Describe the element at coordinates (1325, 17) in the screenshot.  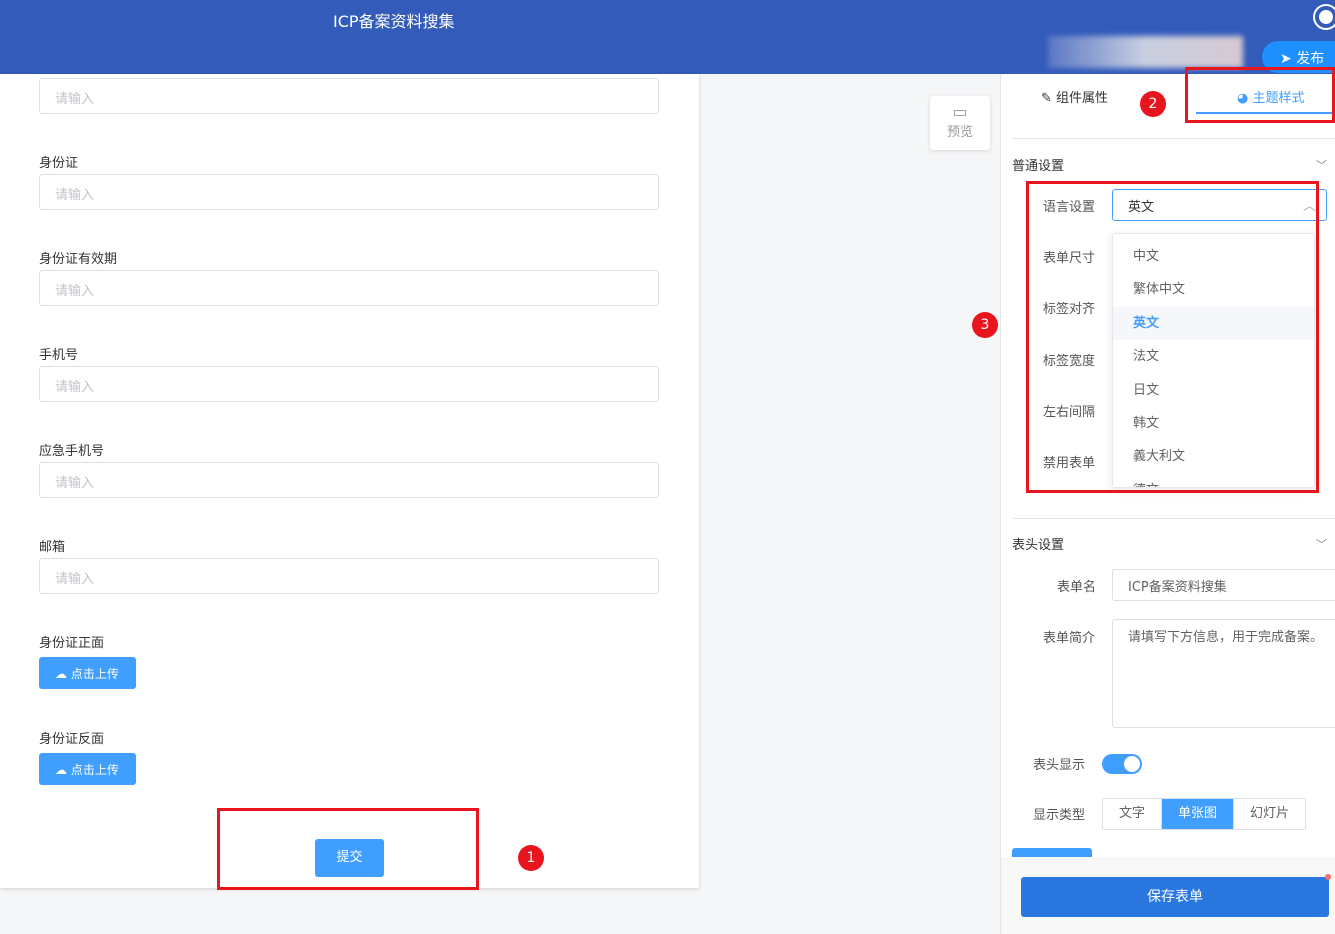
I see `avatar` at that location.